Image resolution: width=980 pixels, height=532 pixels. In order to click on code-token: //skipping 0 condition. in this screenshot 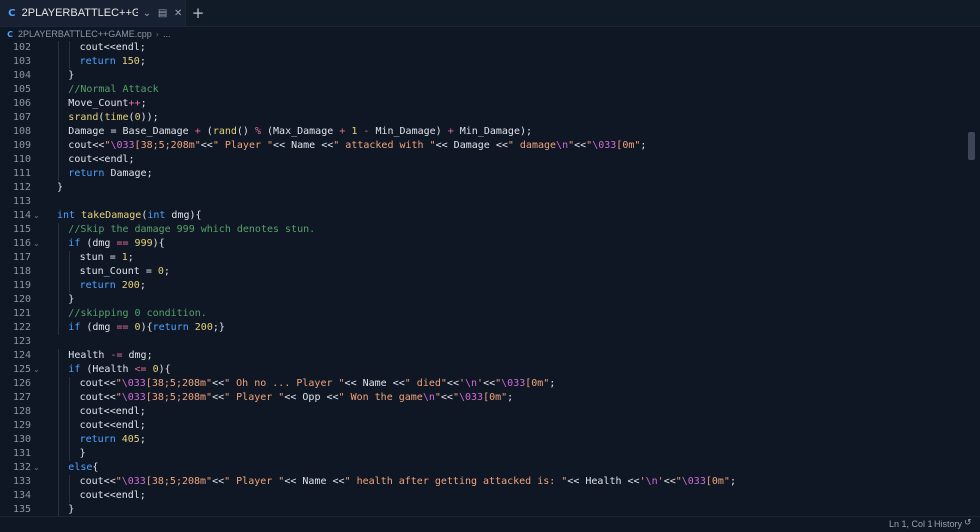, I will do `click(137, 313)`.